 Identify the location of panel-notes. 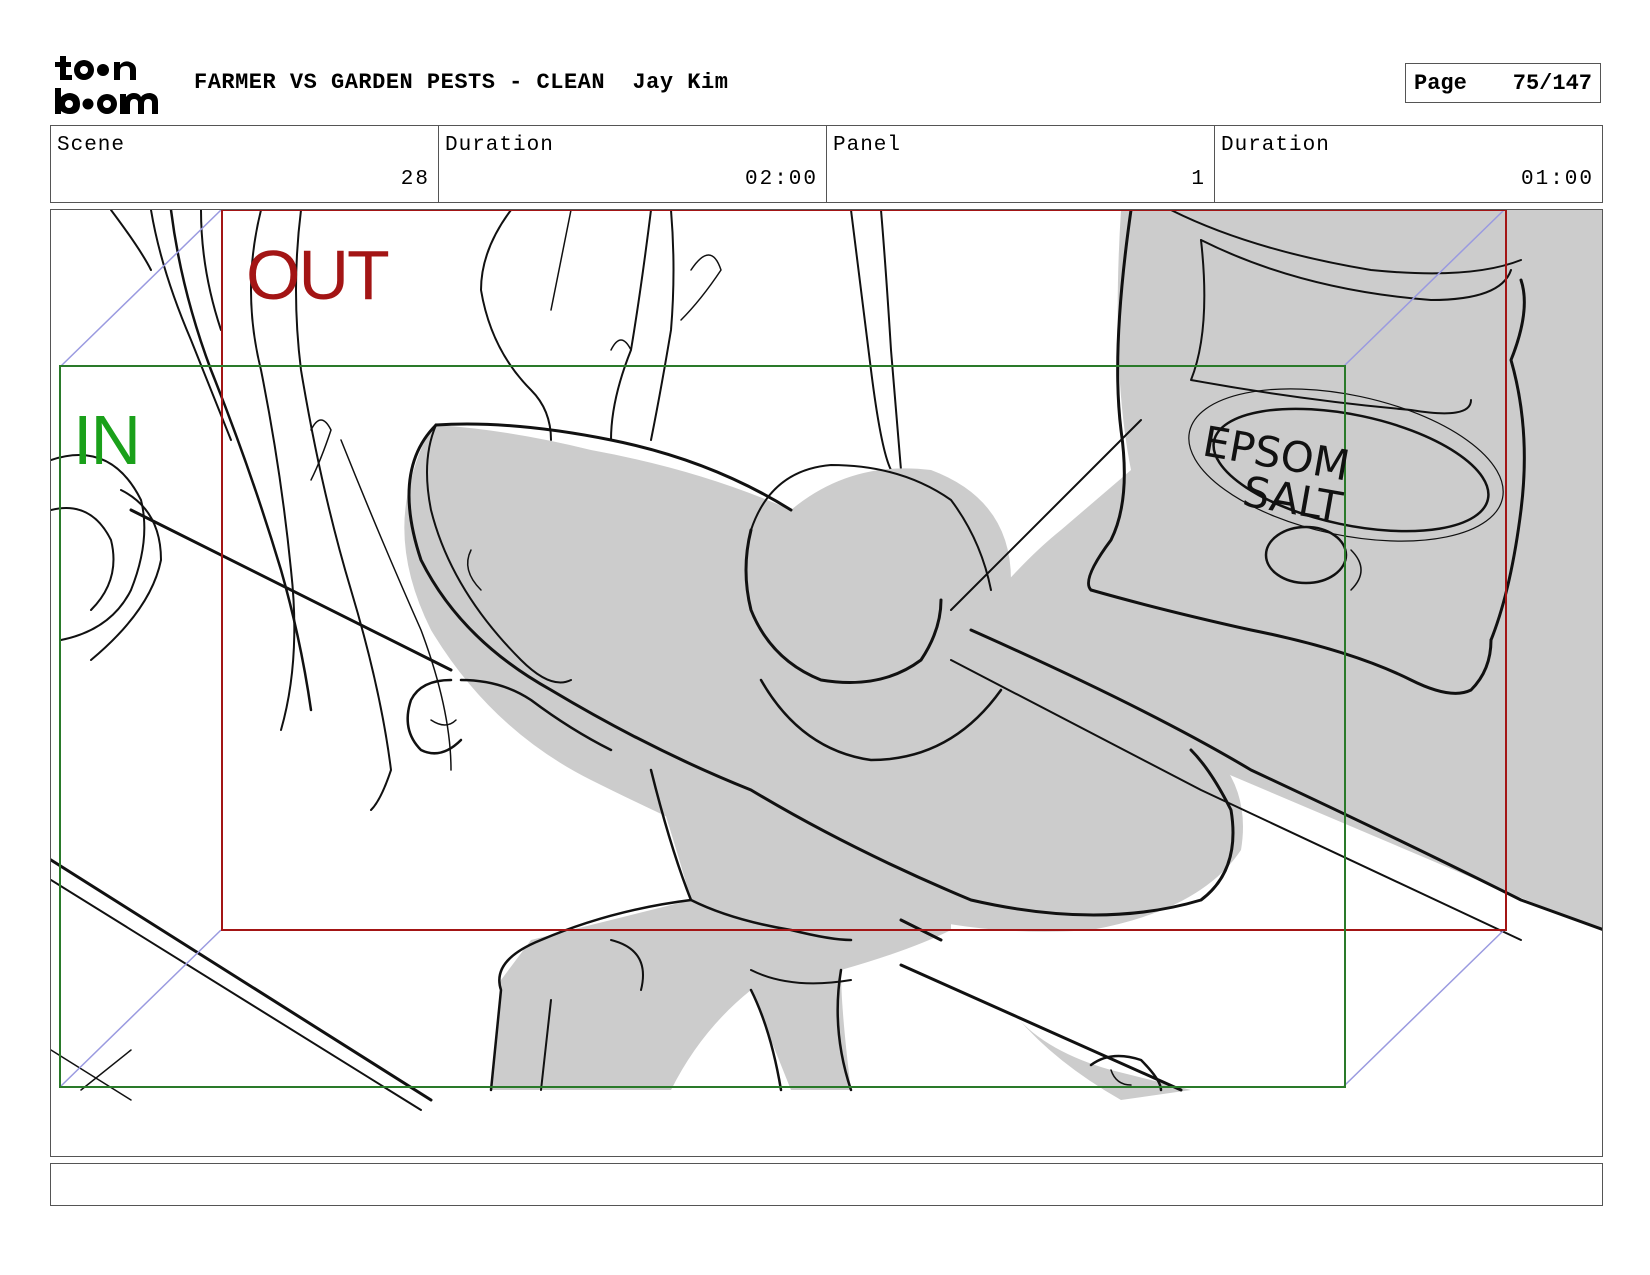
(826, 1184).